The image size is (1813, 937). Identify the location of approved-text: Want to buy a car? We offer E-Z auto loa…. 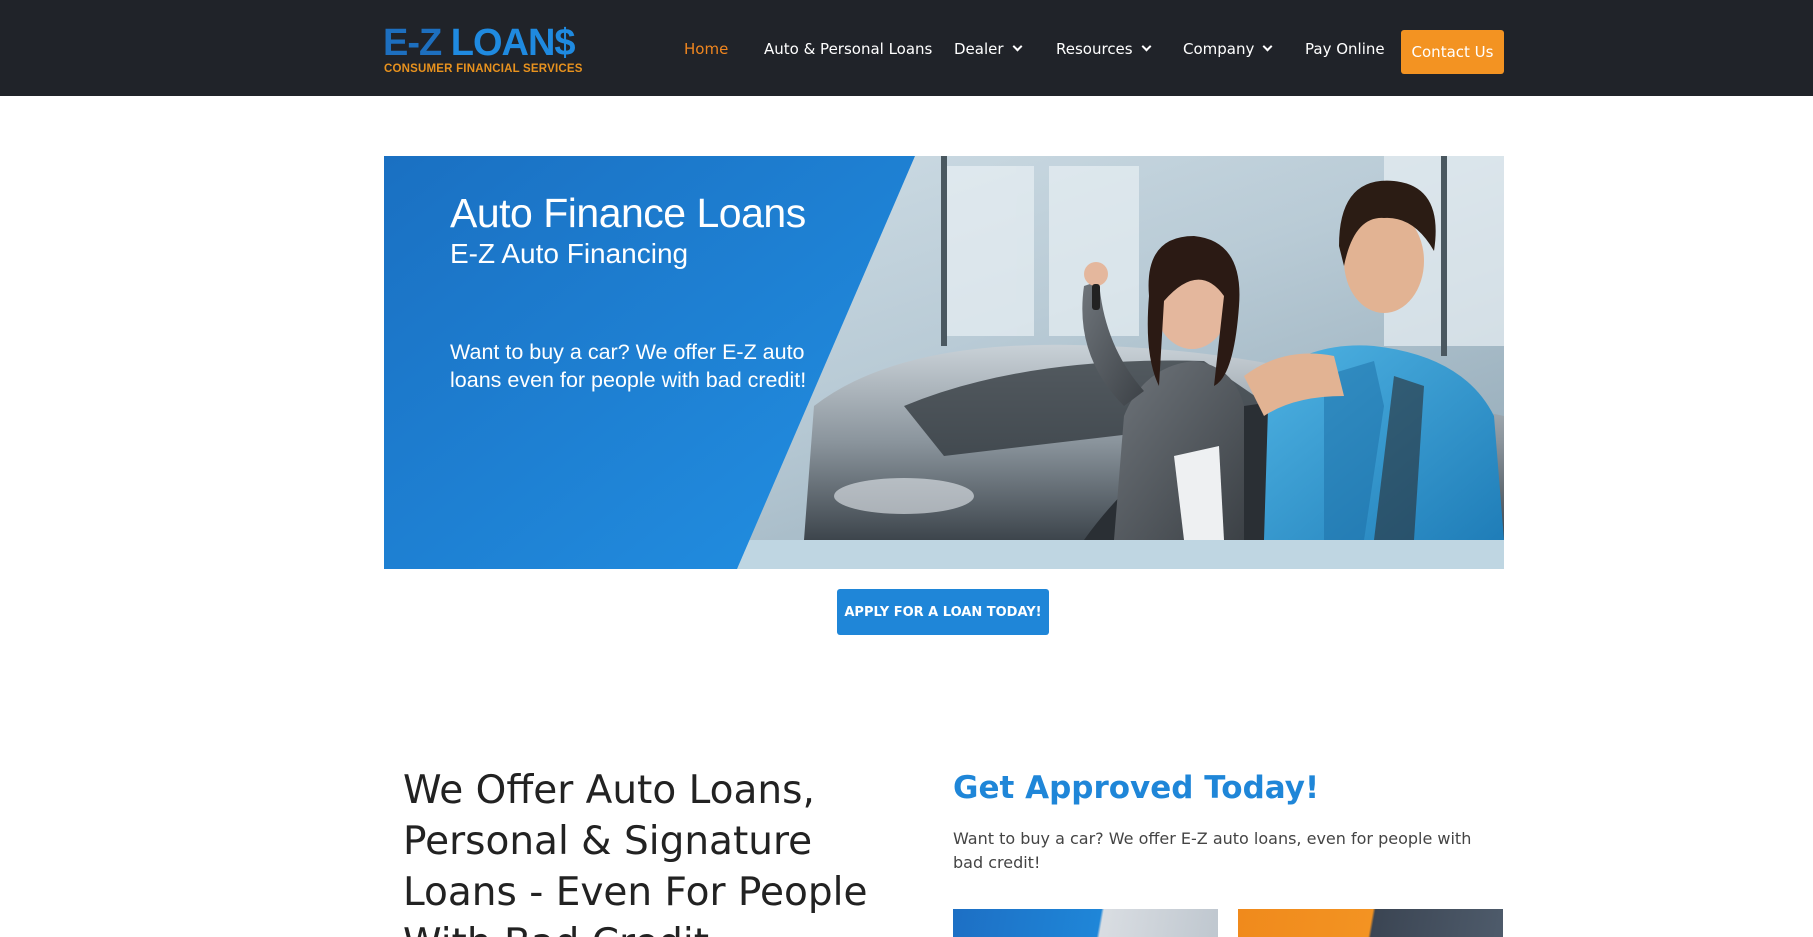
(1212, 850).